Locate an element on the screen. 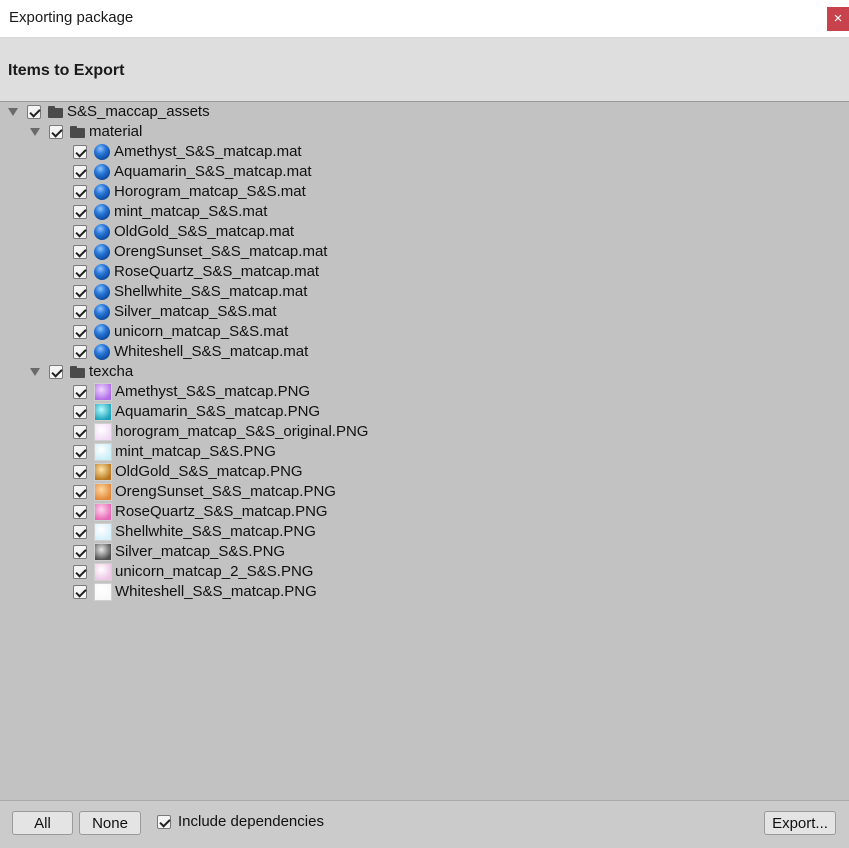 The height and width of the screenshot is (848, 849). all-button: All is located at coordinates (42, 823).